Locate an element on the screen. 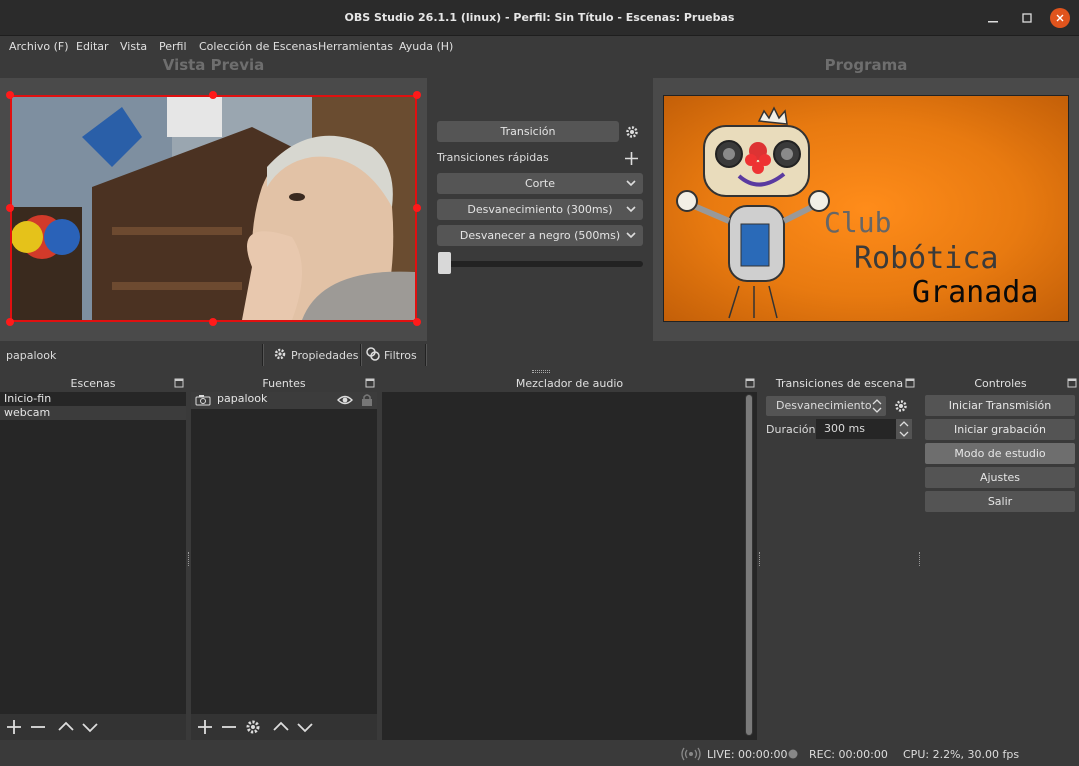  cpu-fps: CPU: 2.2%, 30.00 fps is located at coordinates (961, 754).